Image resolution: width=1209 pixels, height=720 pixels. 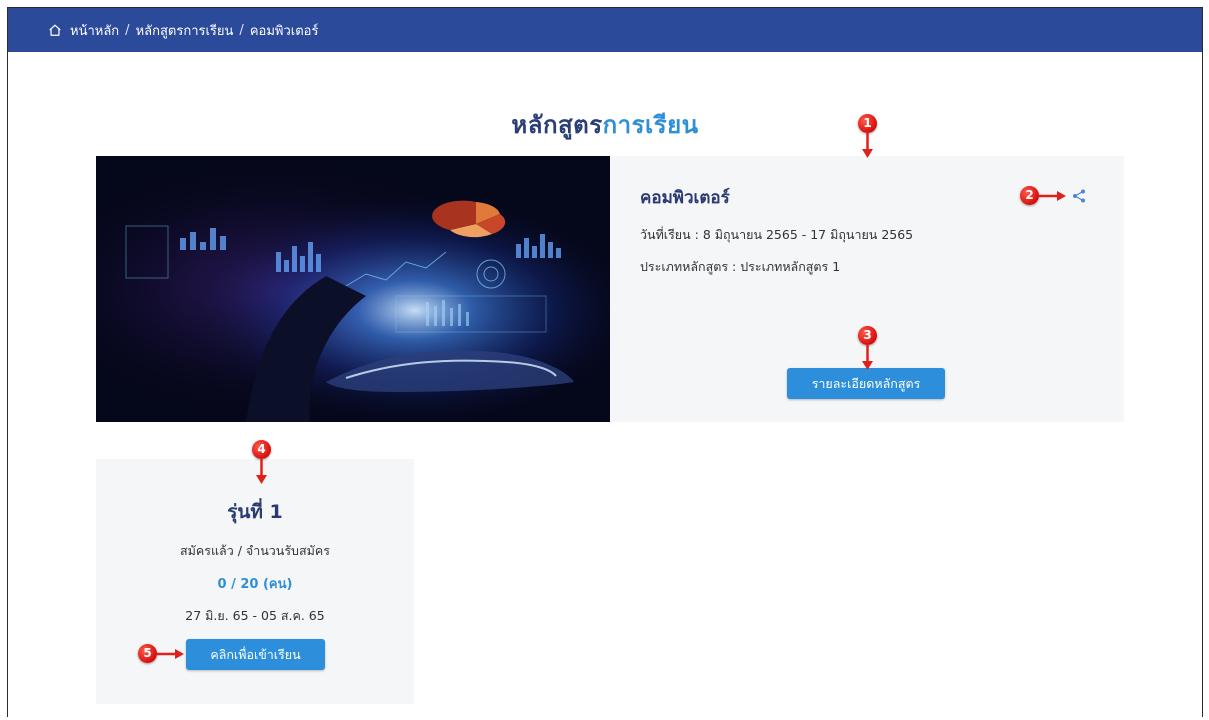 I want to click on annotation-marker-2: 2, so click(x=1043, y=195).